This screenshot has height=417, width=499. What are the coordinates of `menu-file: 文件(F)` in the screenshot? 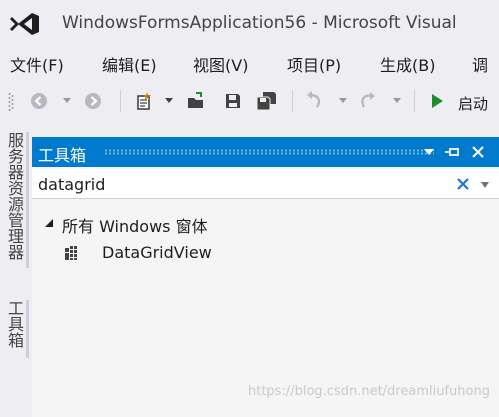 It's located at (37, 64).